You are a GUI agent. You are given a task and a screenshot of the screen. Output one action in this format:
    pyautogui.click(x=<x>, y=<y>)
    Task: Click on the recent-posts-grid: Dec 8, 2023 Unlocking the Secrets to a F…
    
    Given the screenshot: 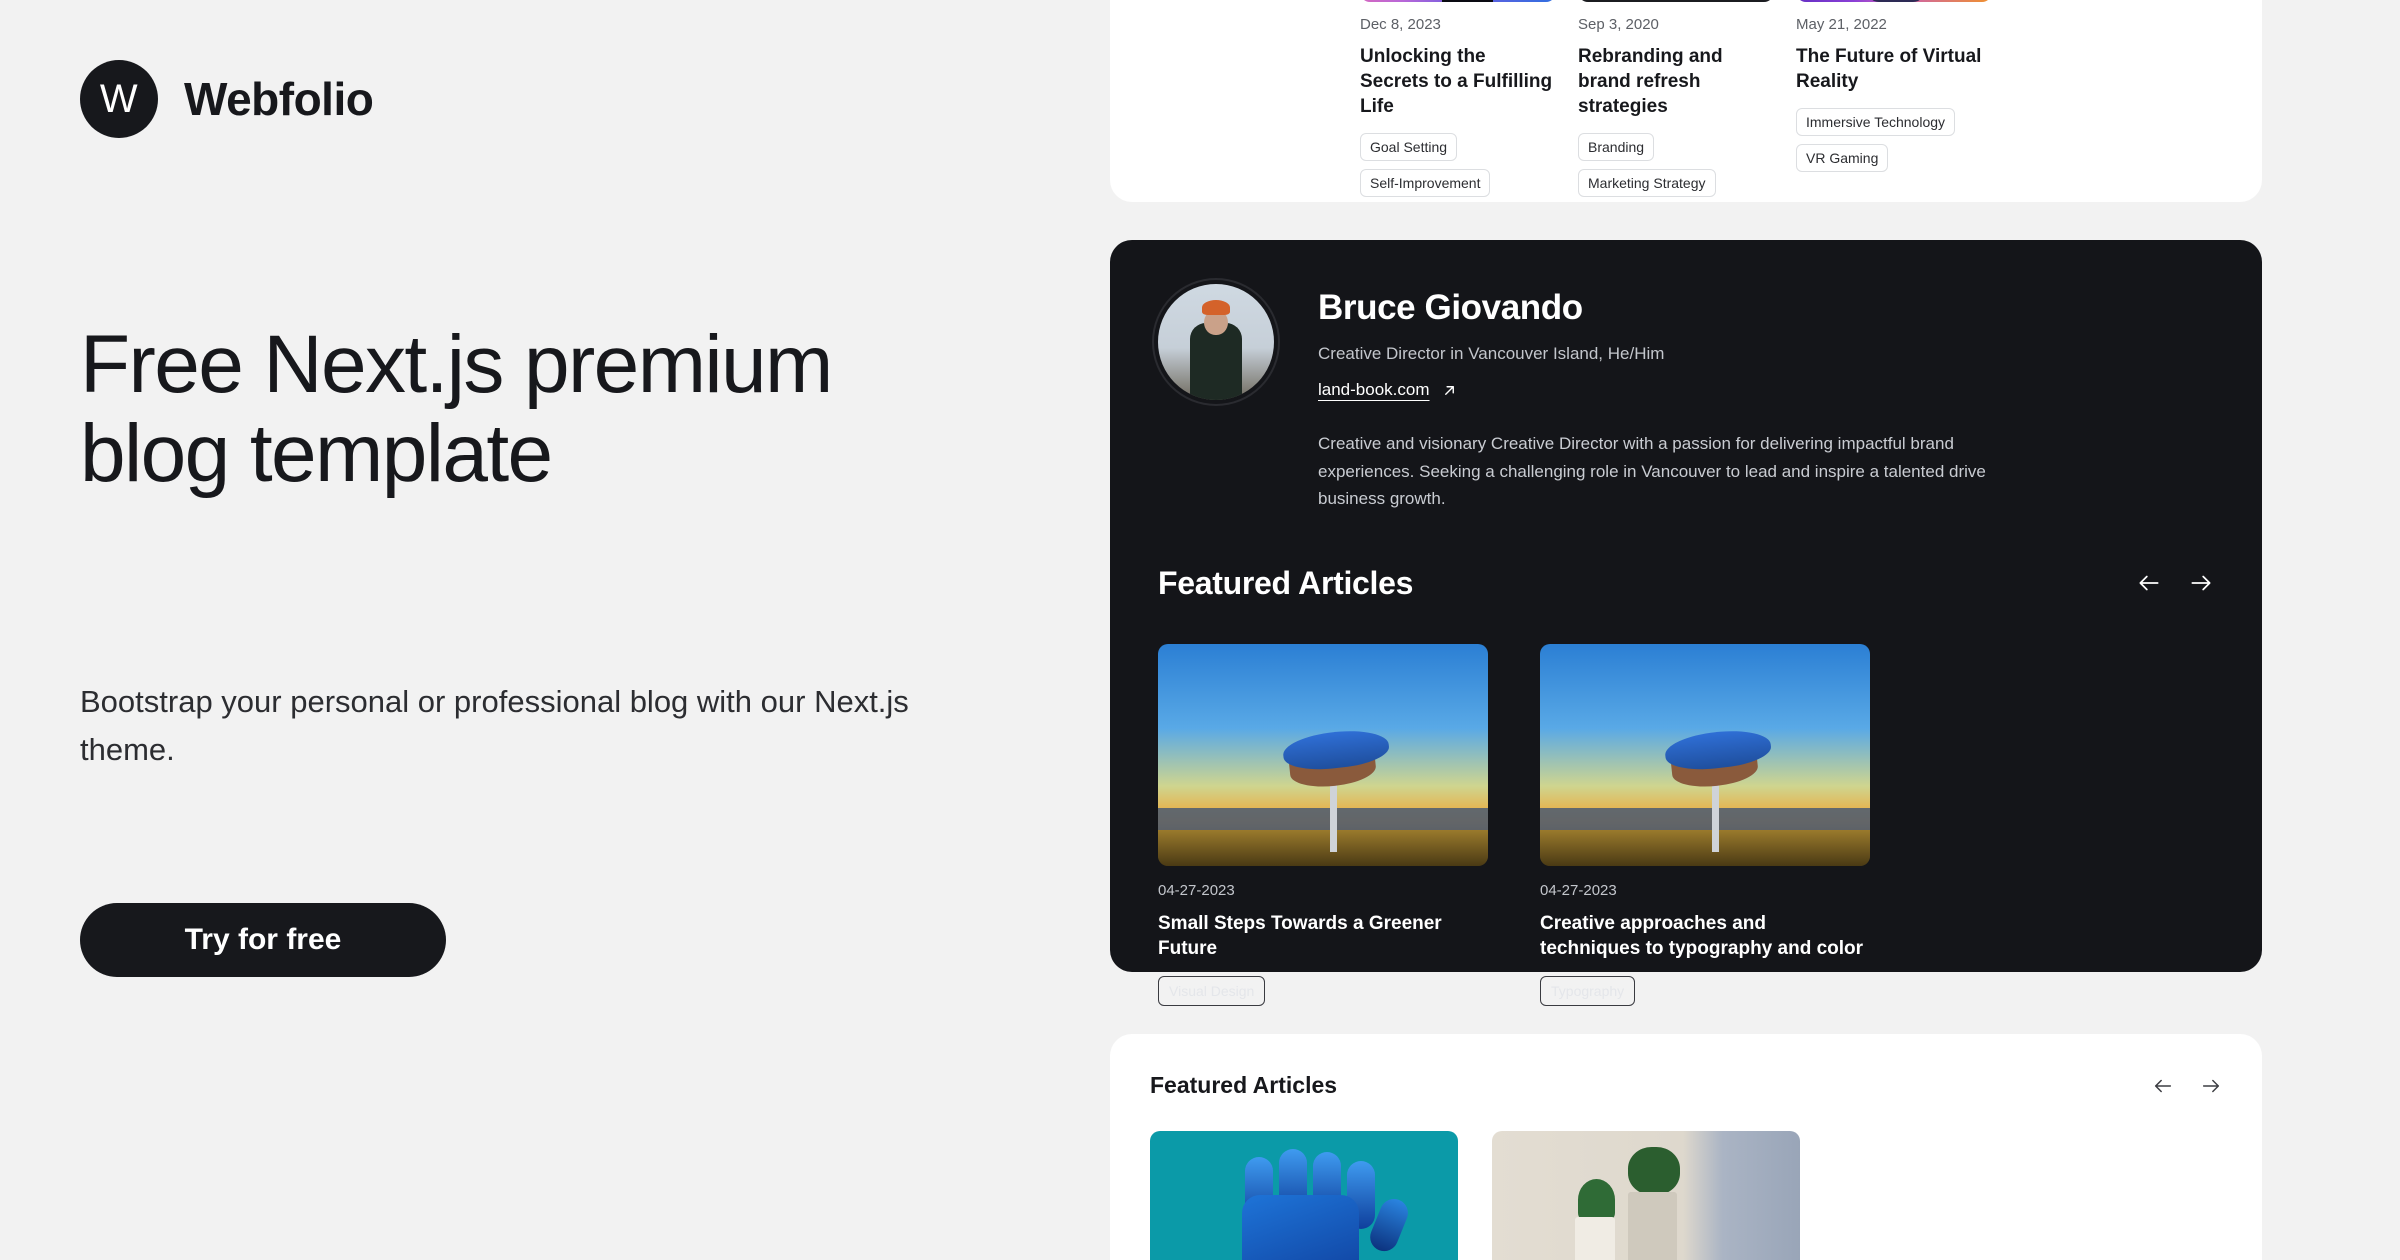 What is the action you would take?
    pyautogui.click(x=1676, y=99)
    